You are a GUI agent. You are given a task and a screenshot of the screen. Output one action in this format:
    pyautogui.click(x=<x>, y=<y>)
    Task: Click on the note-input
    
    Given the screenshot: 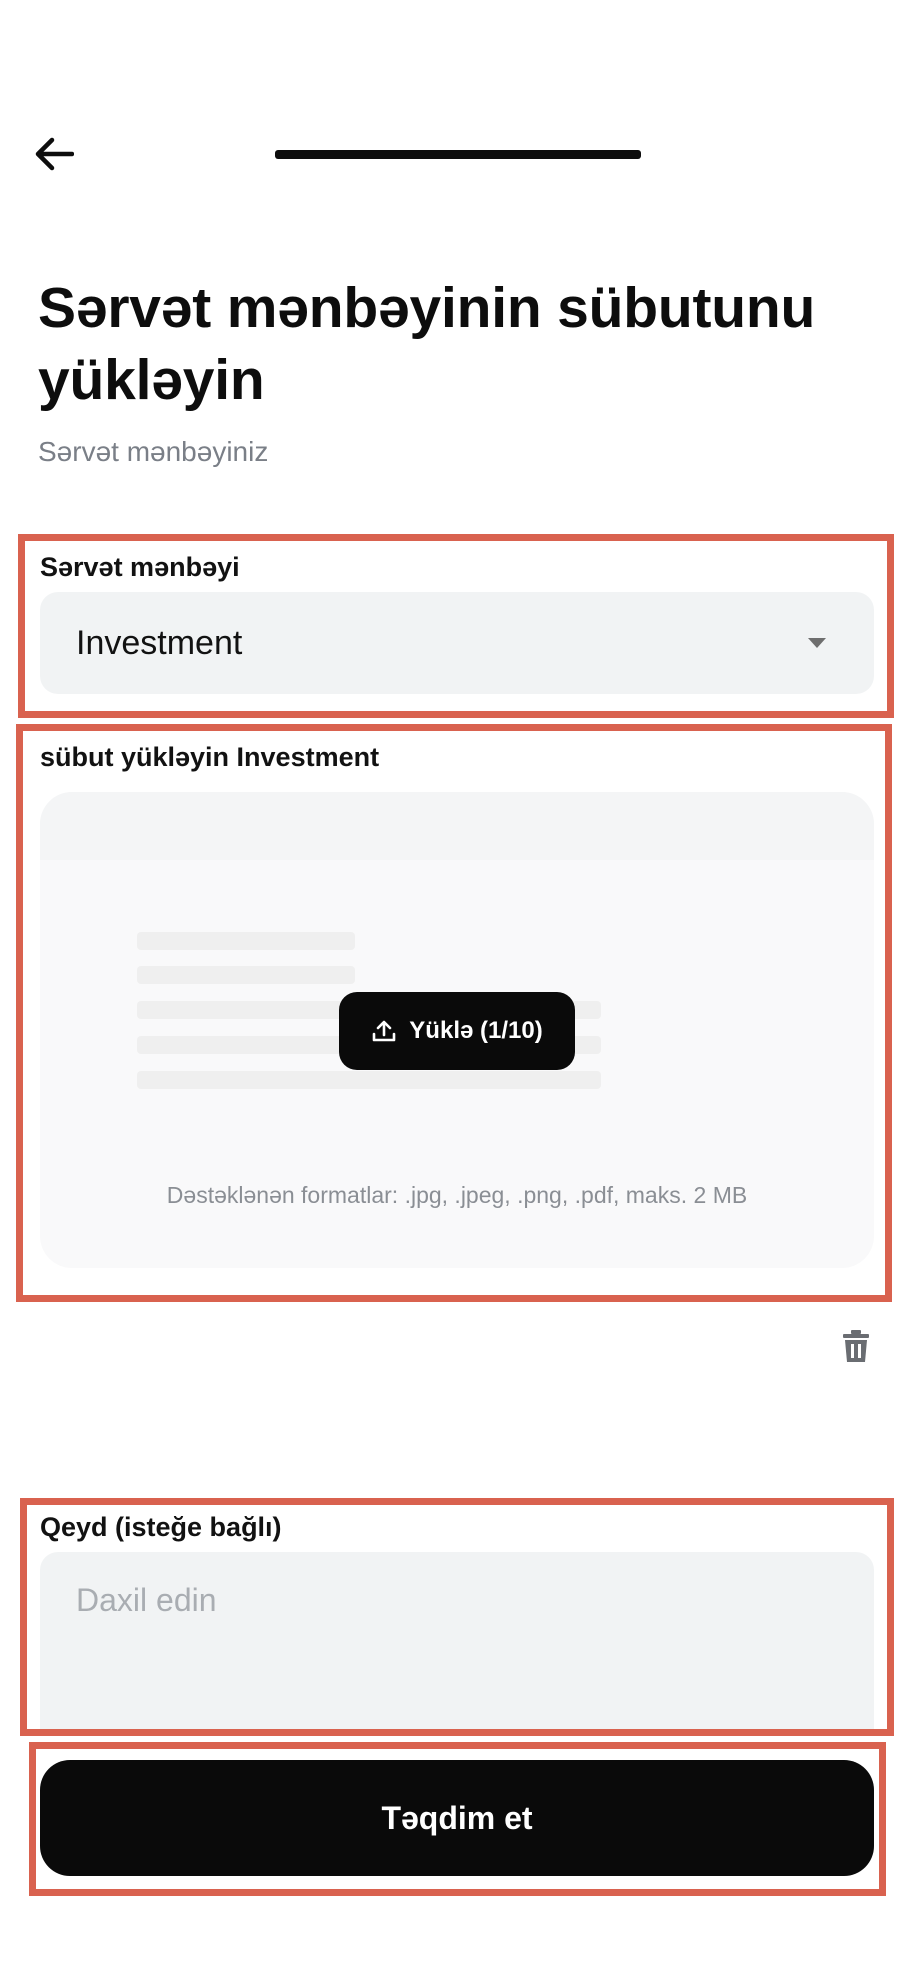 What is the action you would take?
    pyautogui.click(x=457, y=1641)
    